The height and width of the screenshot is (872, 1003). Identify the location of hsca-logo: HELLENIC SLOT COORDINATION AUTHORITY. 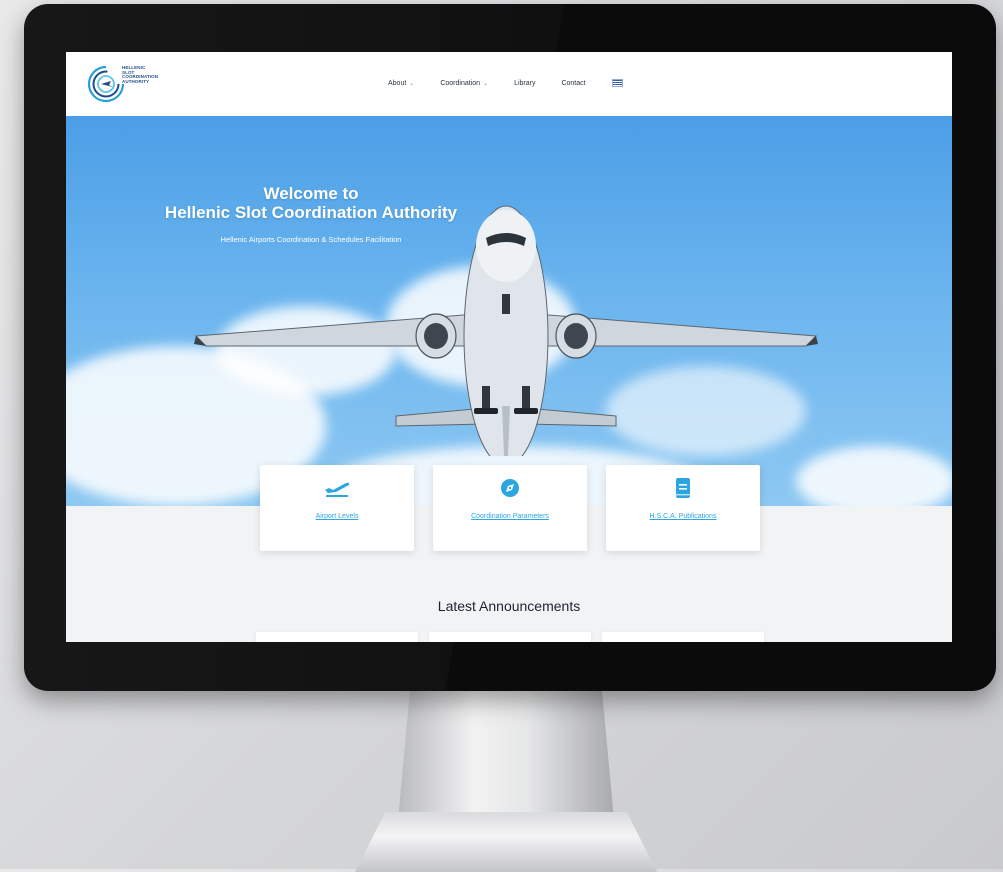
(126, 84).